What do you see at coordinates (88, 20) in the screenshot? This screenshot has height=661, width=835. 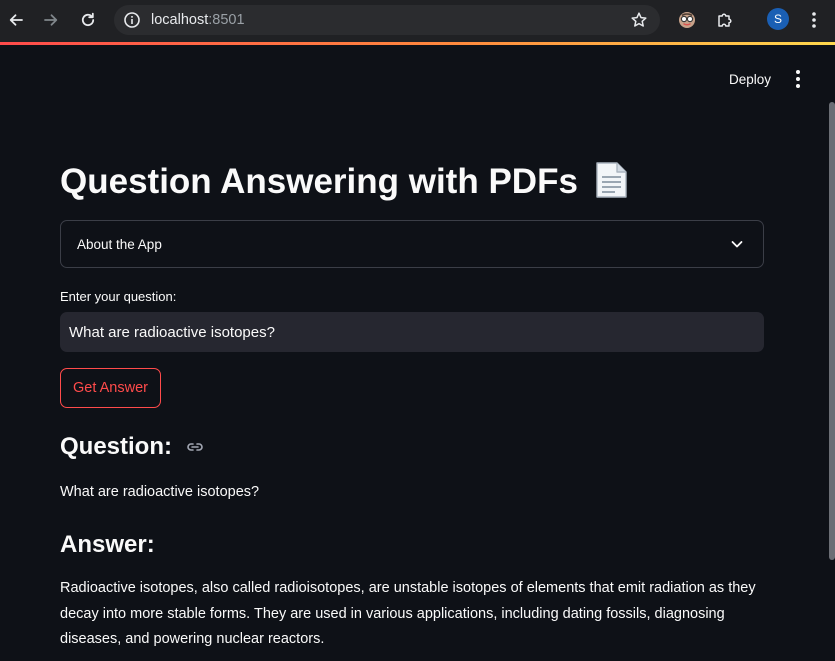 I see `reload-icon` at bounding box center [88, 20].